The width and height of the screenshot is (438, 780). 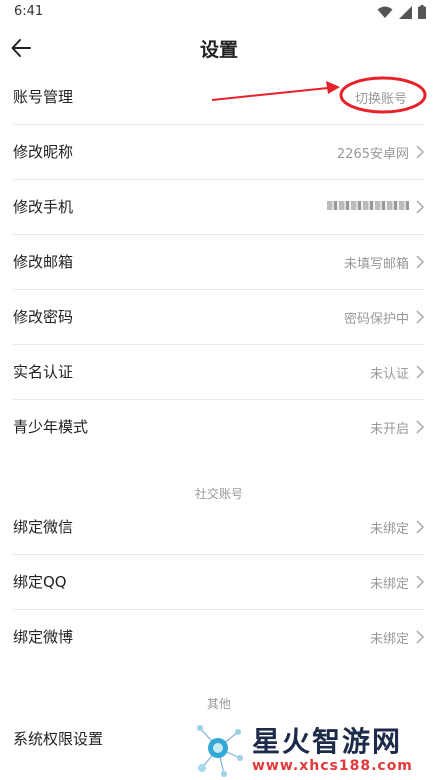 I want to click on row-value: 未填写邮箱, so click(x=376, y=264).